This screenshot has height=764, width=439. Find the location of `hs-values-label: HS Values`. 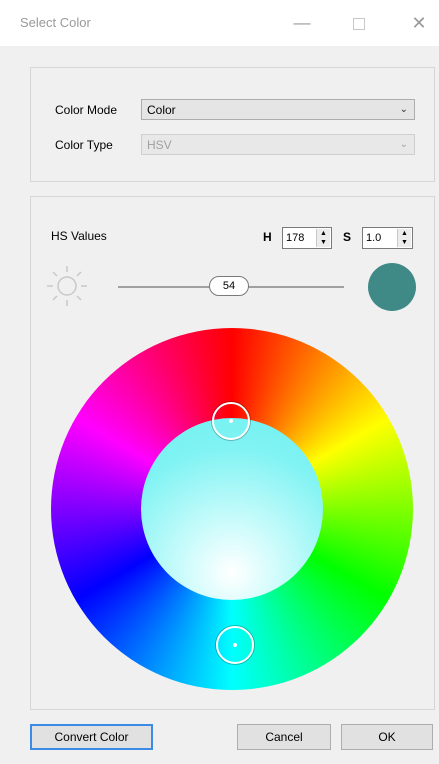

hs-values-label: HS Values is located at coordinates (79, 236).